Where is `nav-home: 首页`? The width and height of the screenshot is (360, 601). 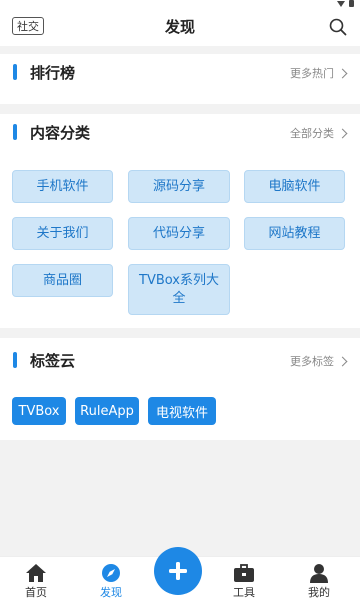
nav-home: 首页 is located at coordinates (36, 579).